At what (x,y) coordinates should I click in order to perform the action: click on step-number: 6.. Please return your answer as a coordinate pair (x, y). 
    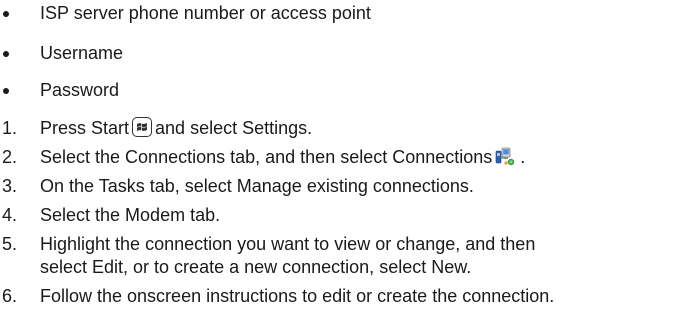
    Looking at the image, I should click on (10, 296).